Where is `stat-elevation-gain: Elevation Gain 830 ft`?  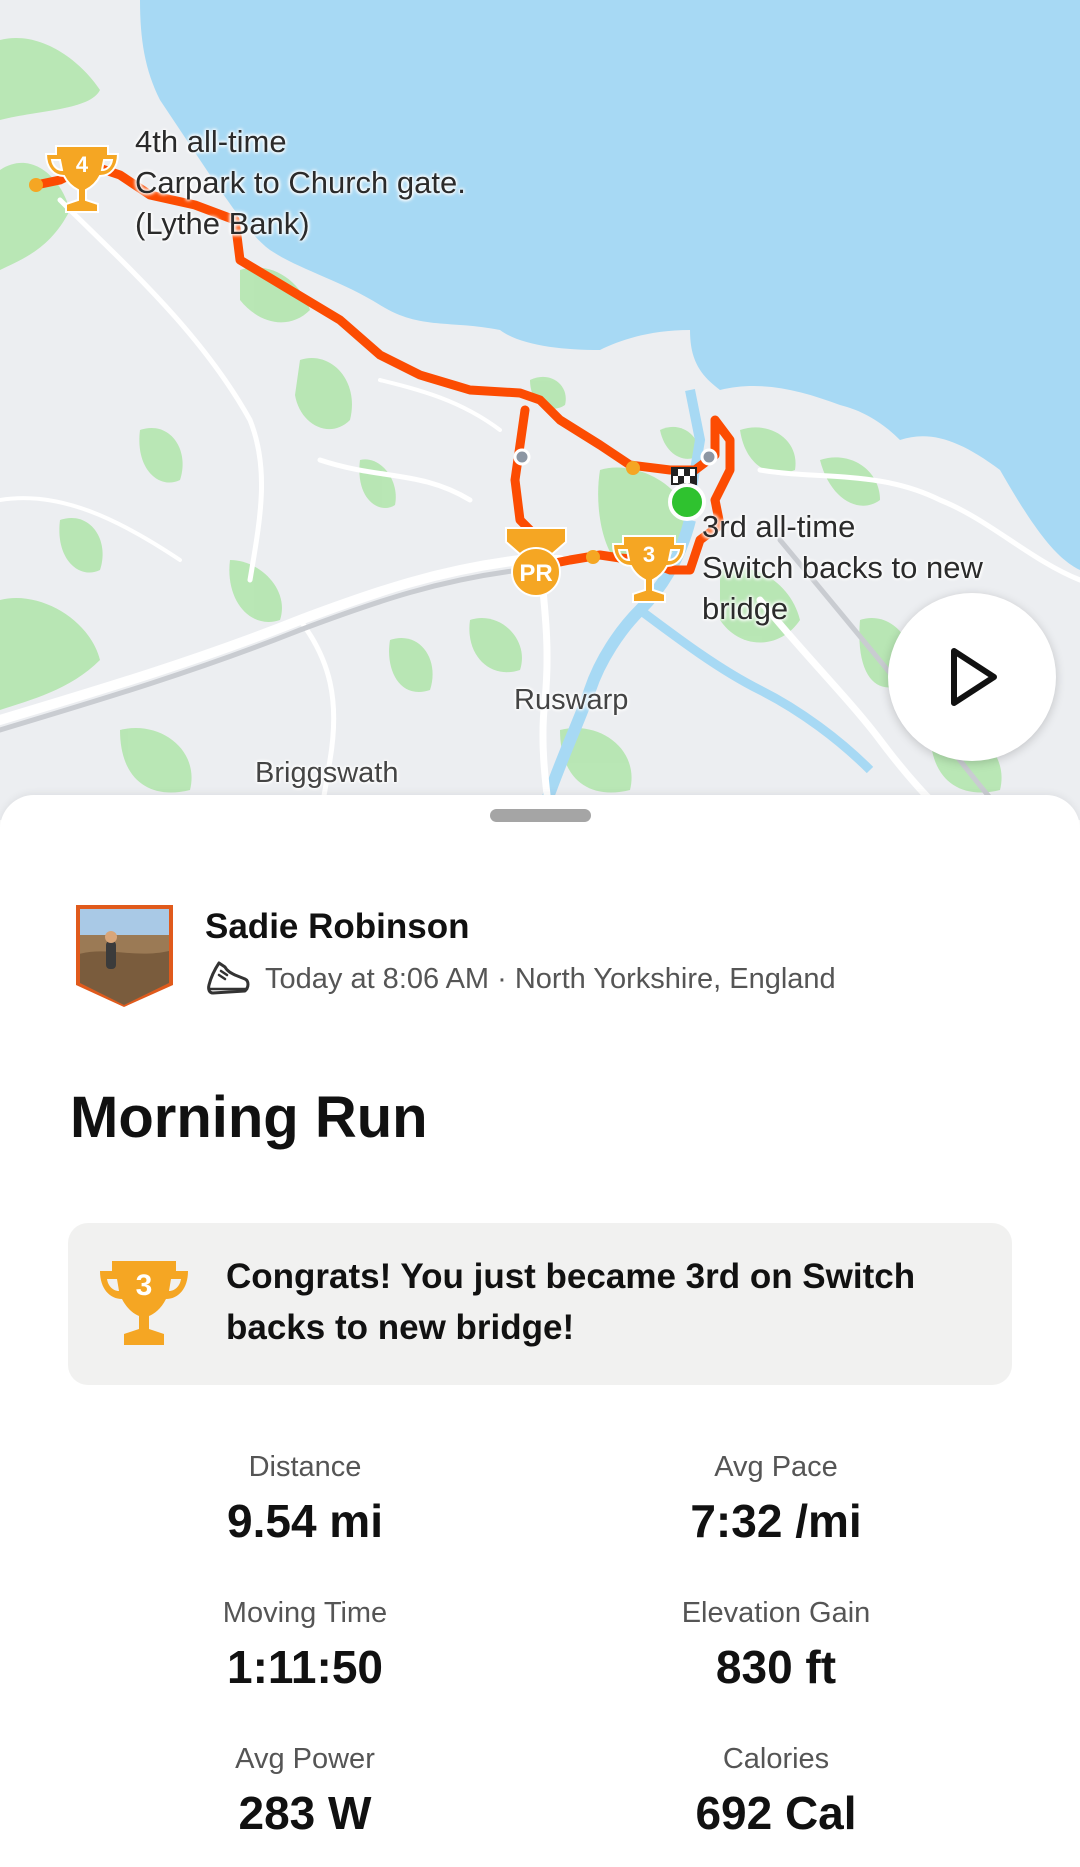
stat-elevation-gain: Elevation Gain 830 ft is located at coordinates (776, 1645).